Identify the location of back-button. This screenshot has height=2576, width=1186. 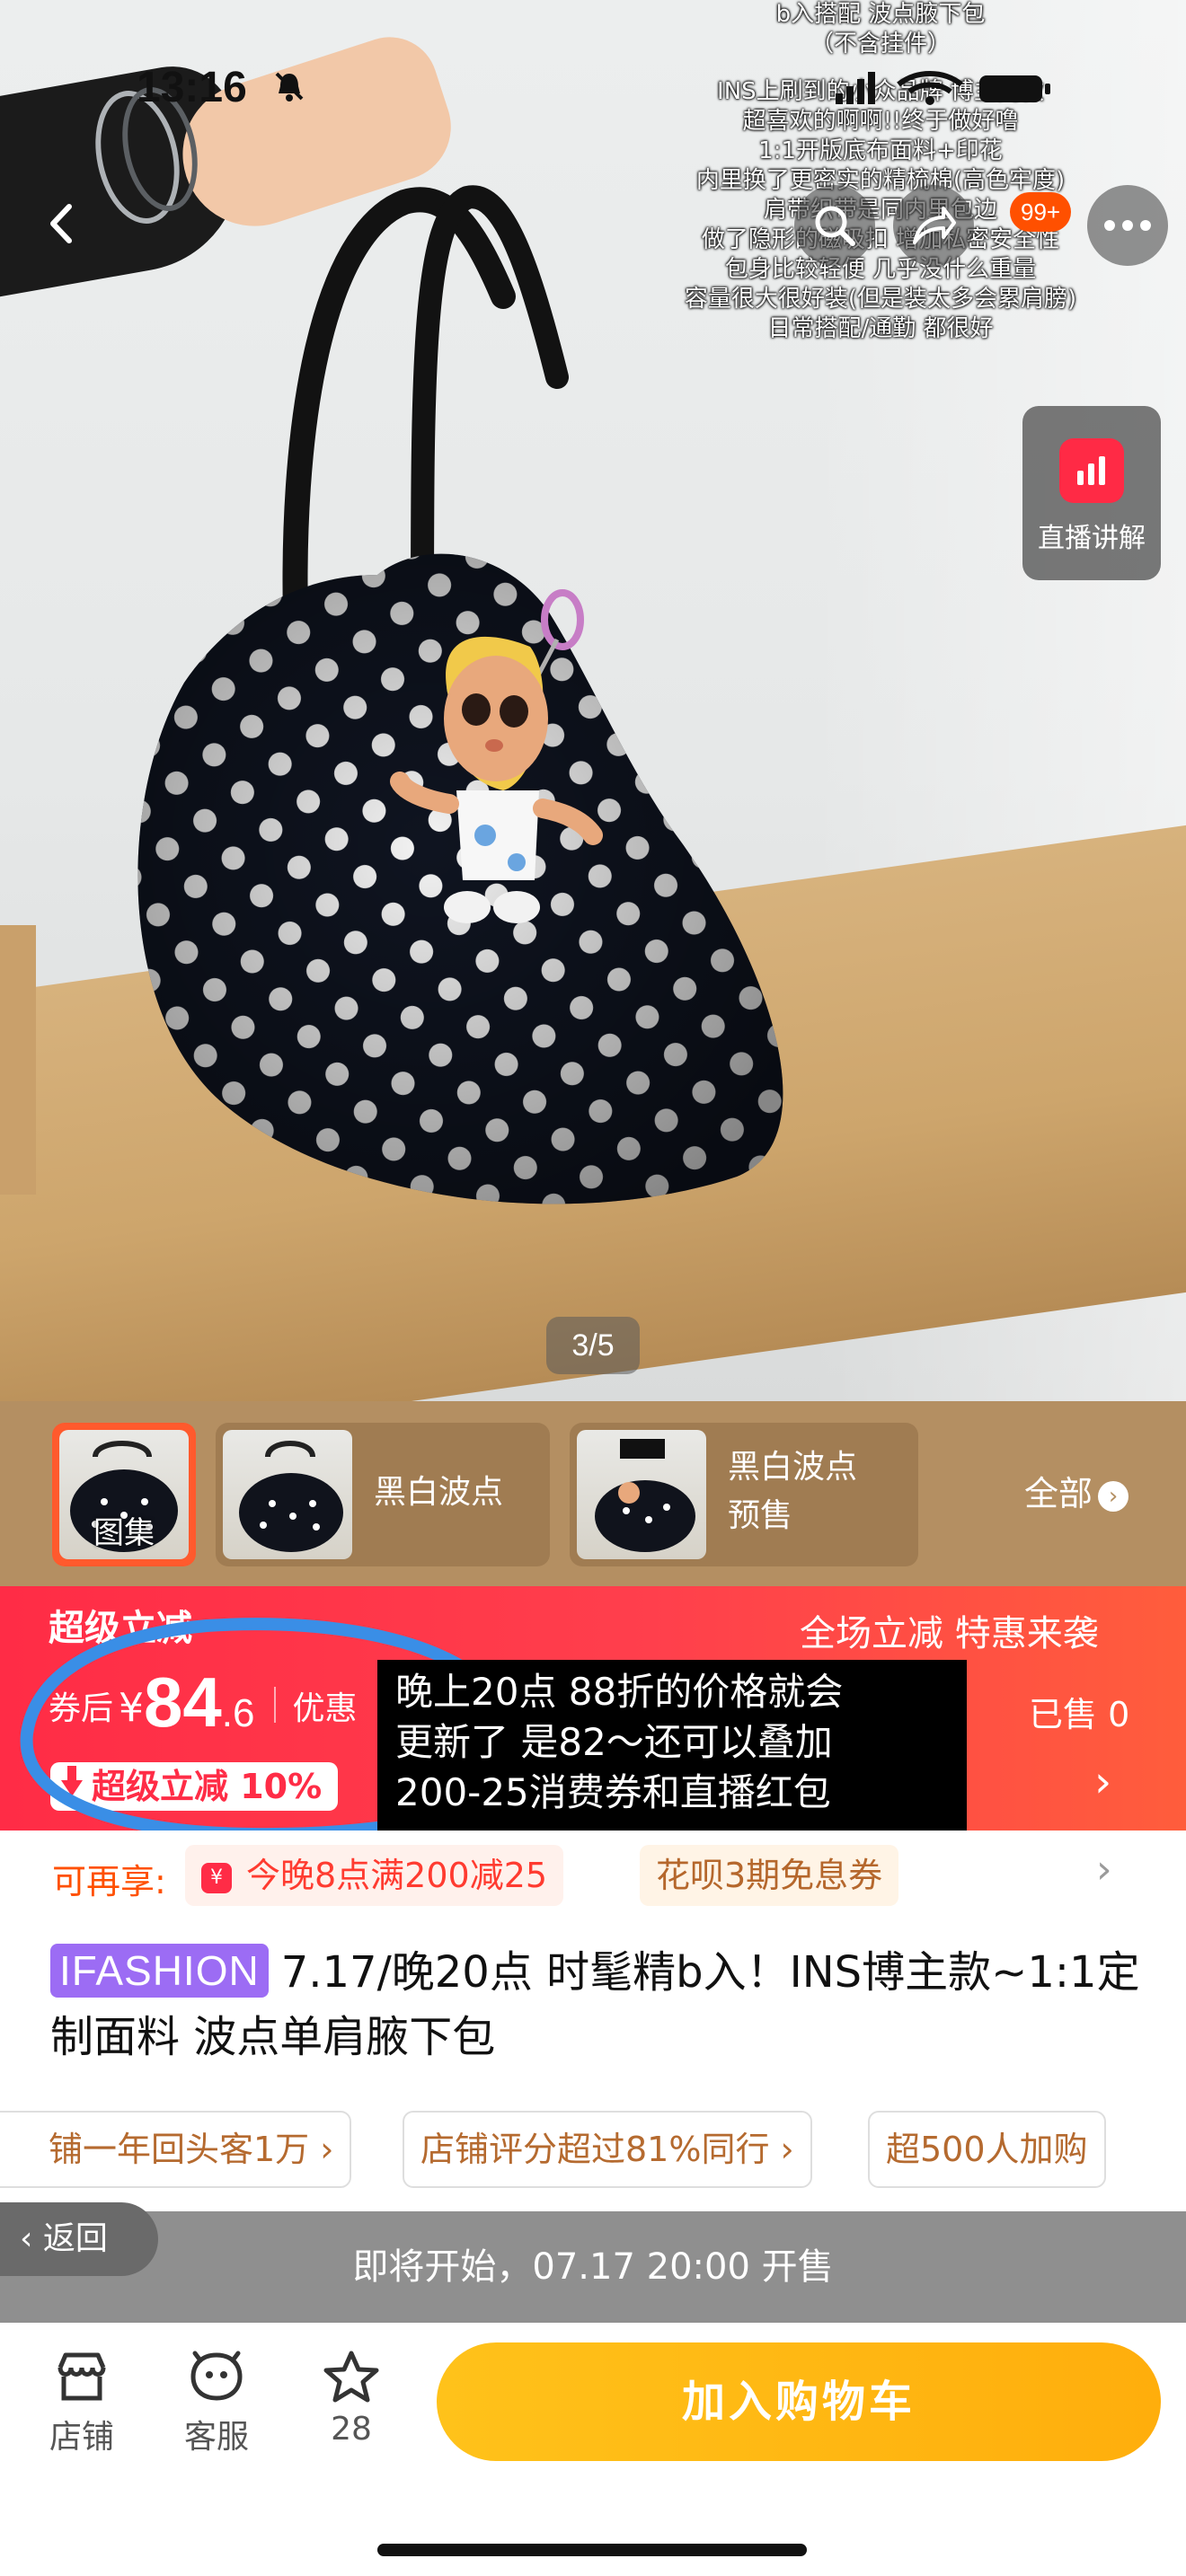
(62, 223).